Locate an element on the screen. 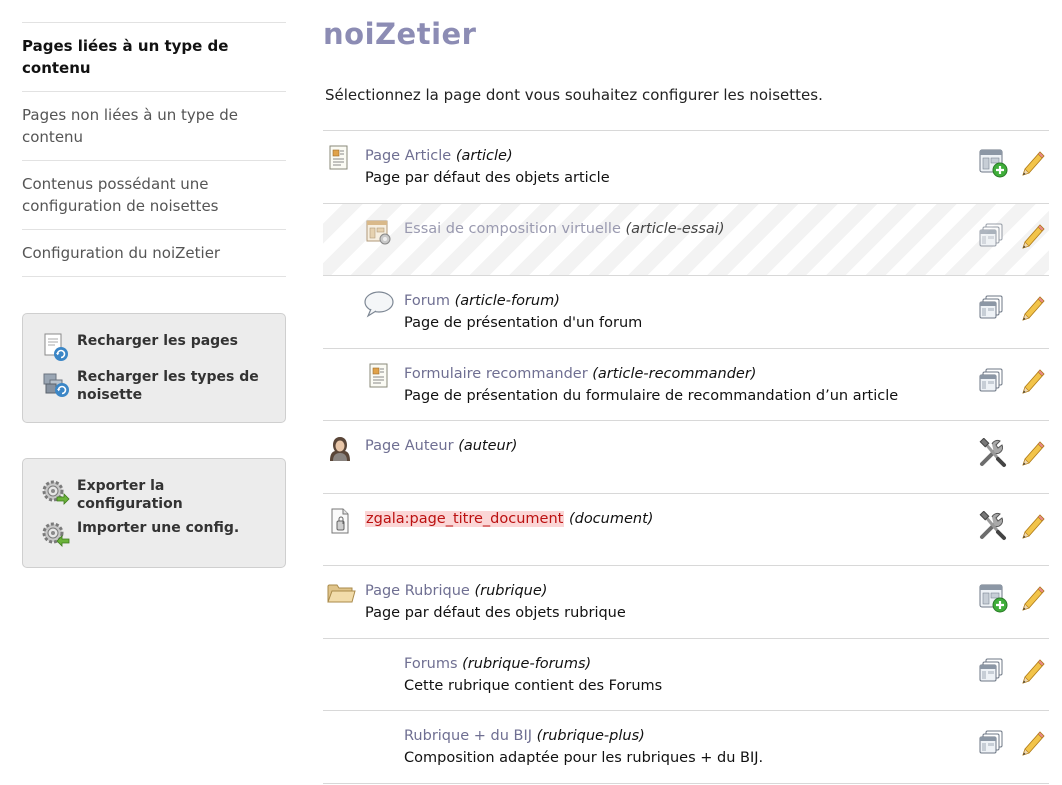 The image size is (1062, 785). page-id: (article-forum) is located at coordinates (507, 301).